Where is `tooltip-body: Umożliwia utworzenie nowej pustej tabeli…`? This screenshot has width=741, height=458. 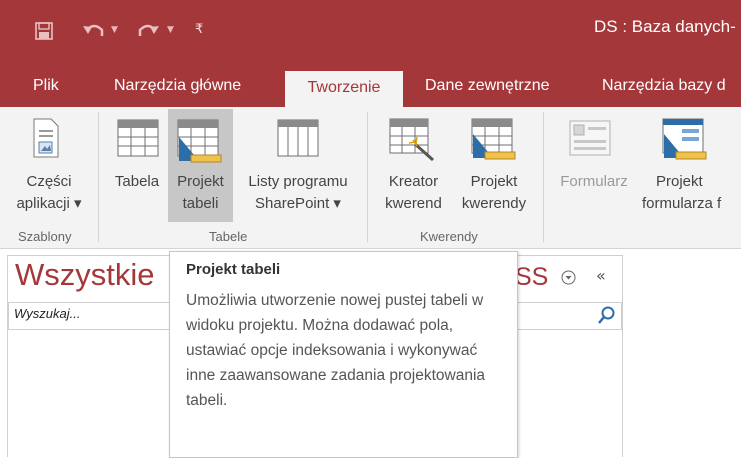 tooltip-body: Umożliwia utworzenie nowej pustej tabeli… is located at coordinates (336, 350).